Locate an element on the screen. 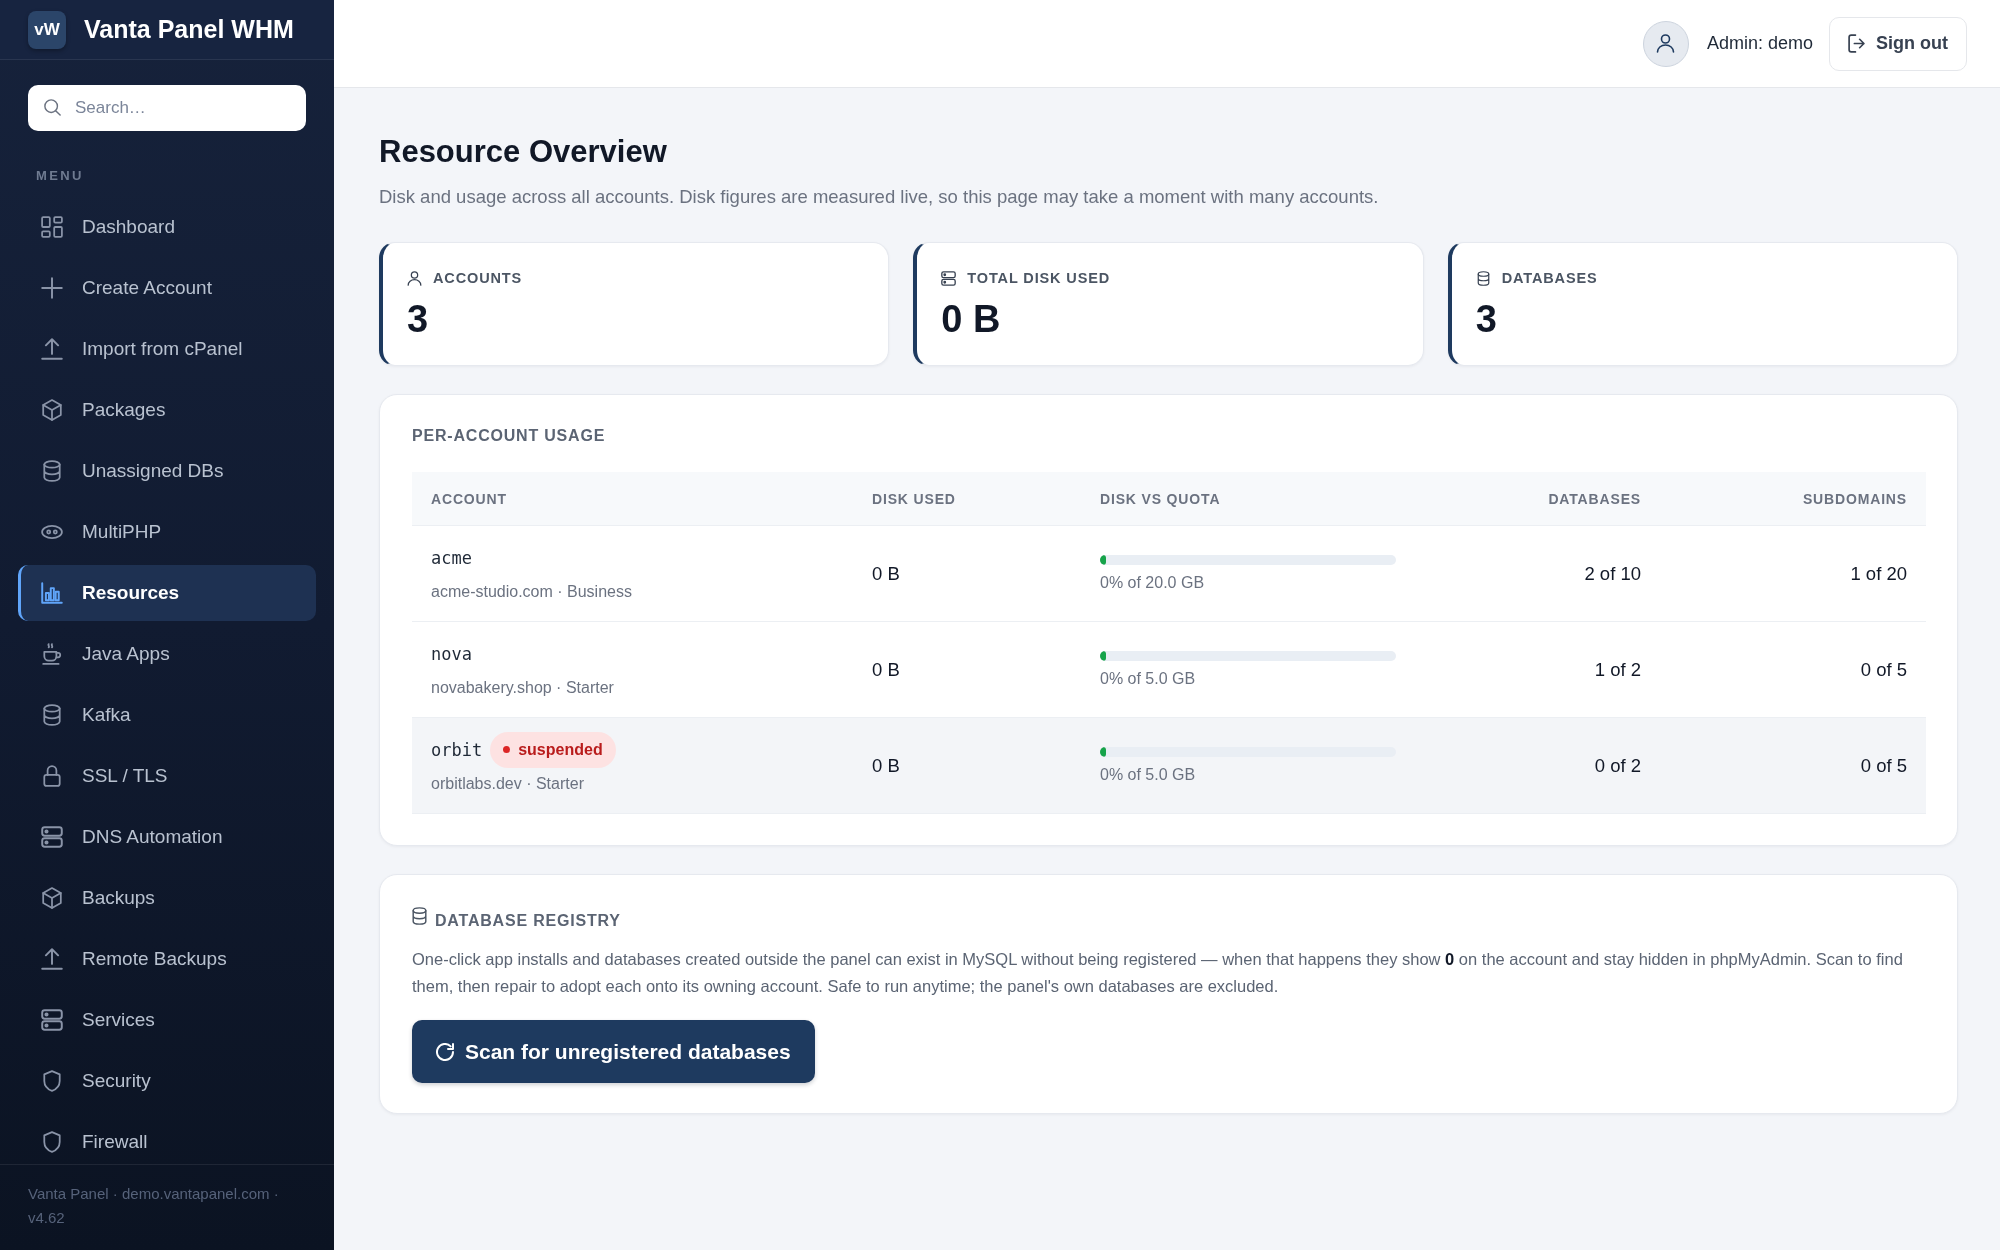 The image size is (2000, 1250). bar-chart-icon is located at coordinates (52, 593).